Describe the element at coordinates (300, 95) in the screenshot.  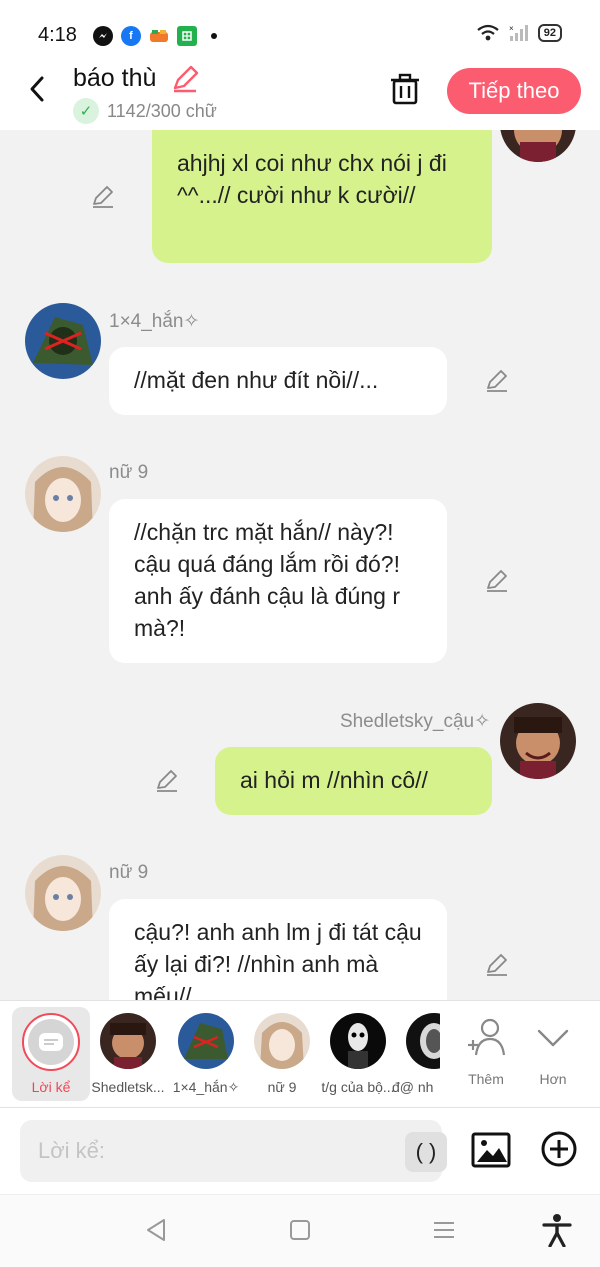
I see `editor-header: báo thù ✓ 1142/300 chữ Tiếp theo` at that location.